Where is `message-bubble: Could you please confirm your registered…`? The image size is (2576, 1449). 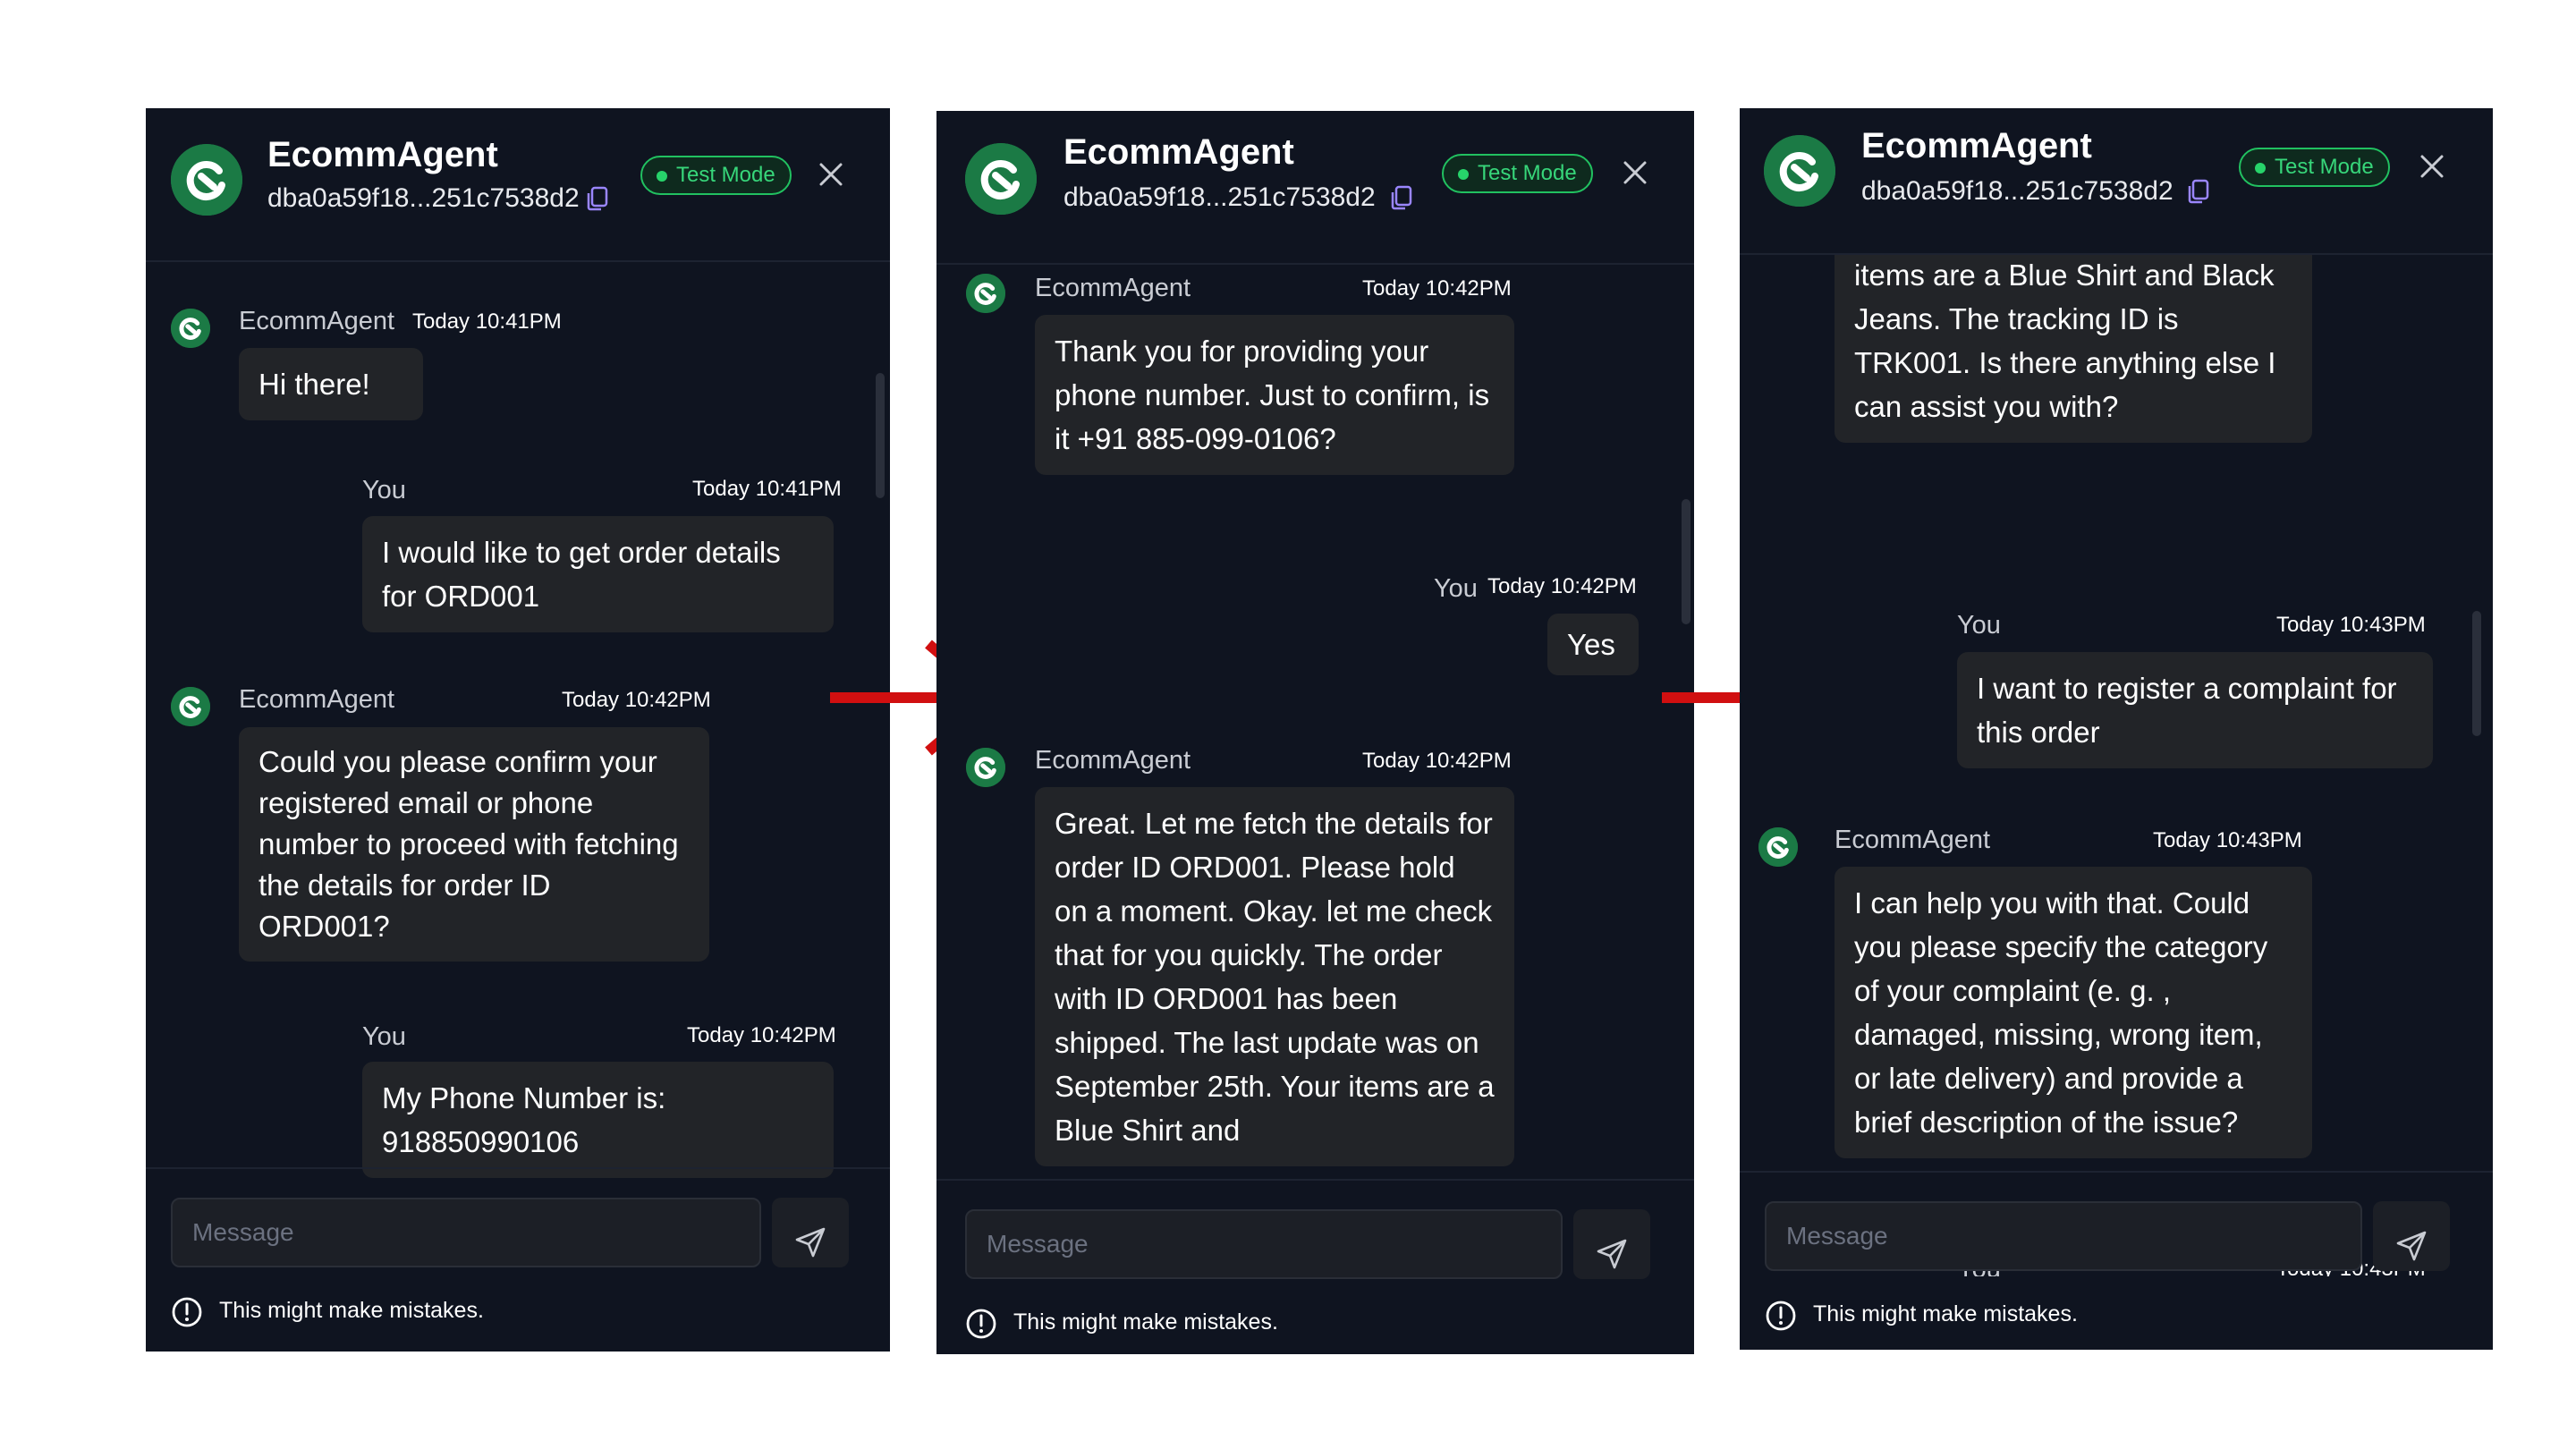 message-bubble: Could you please confirm your registered… is located at coordinates (474, 844).